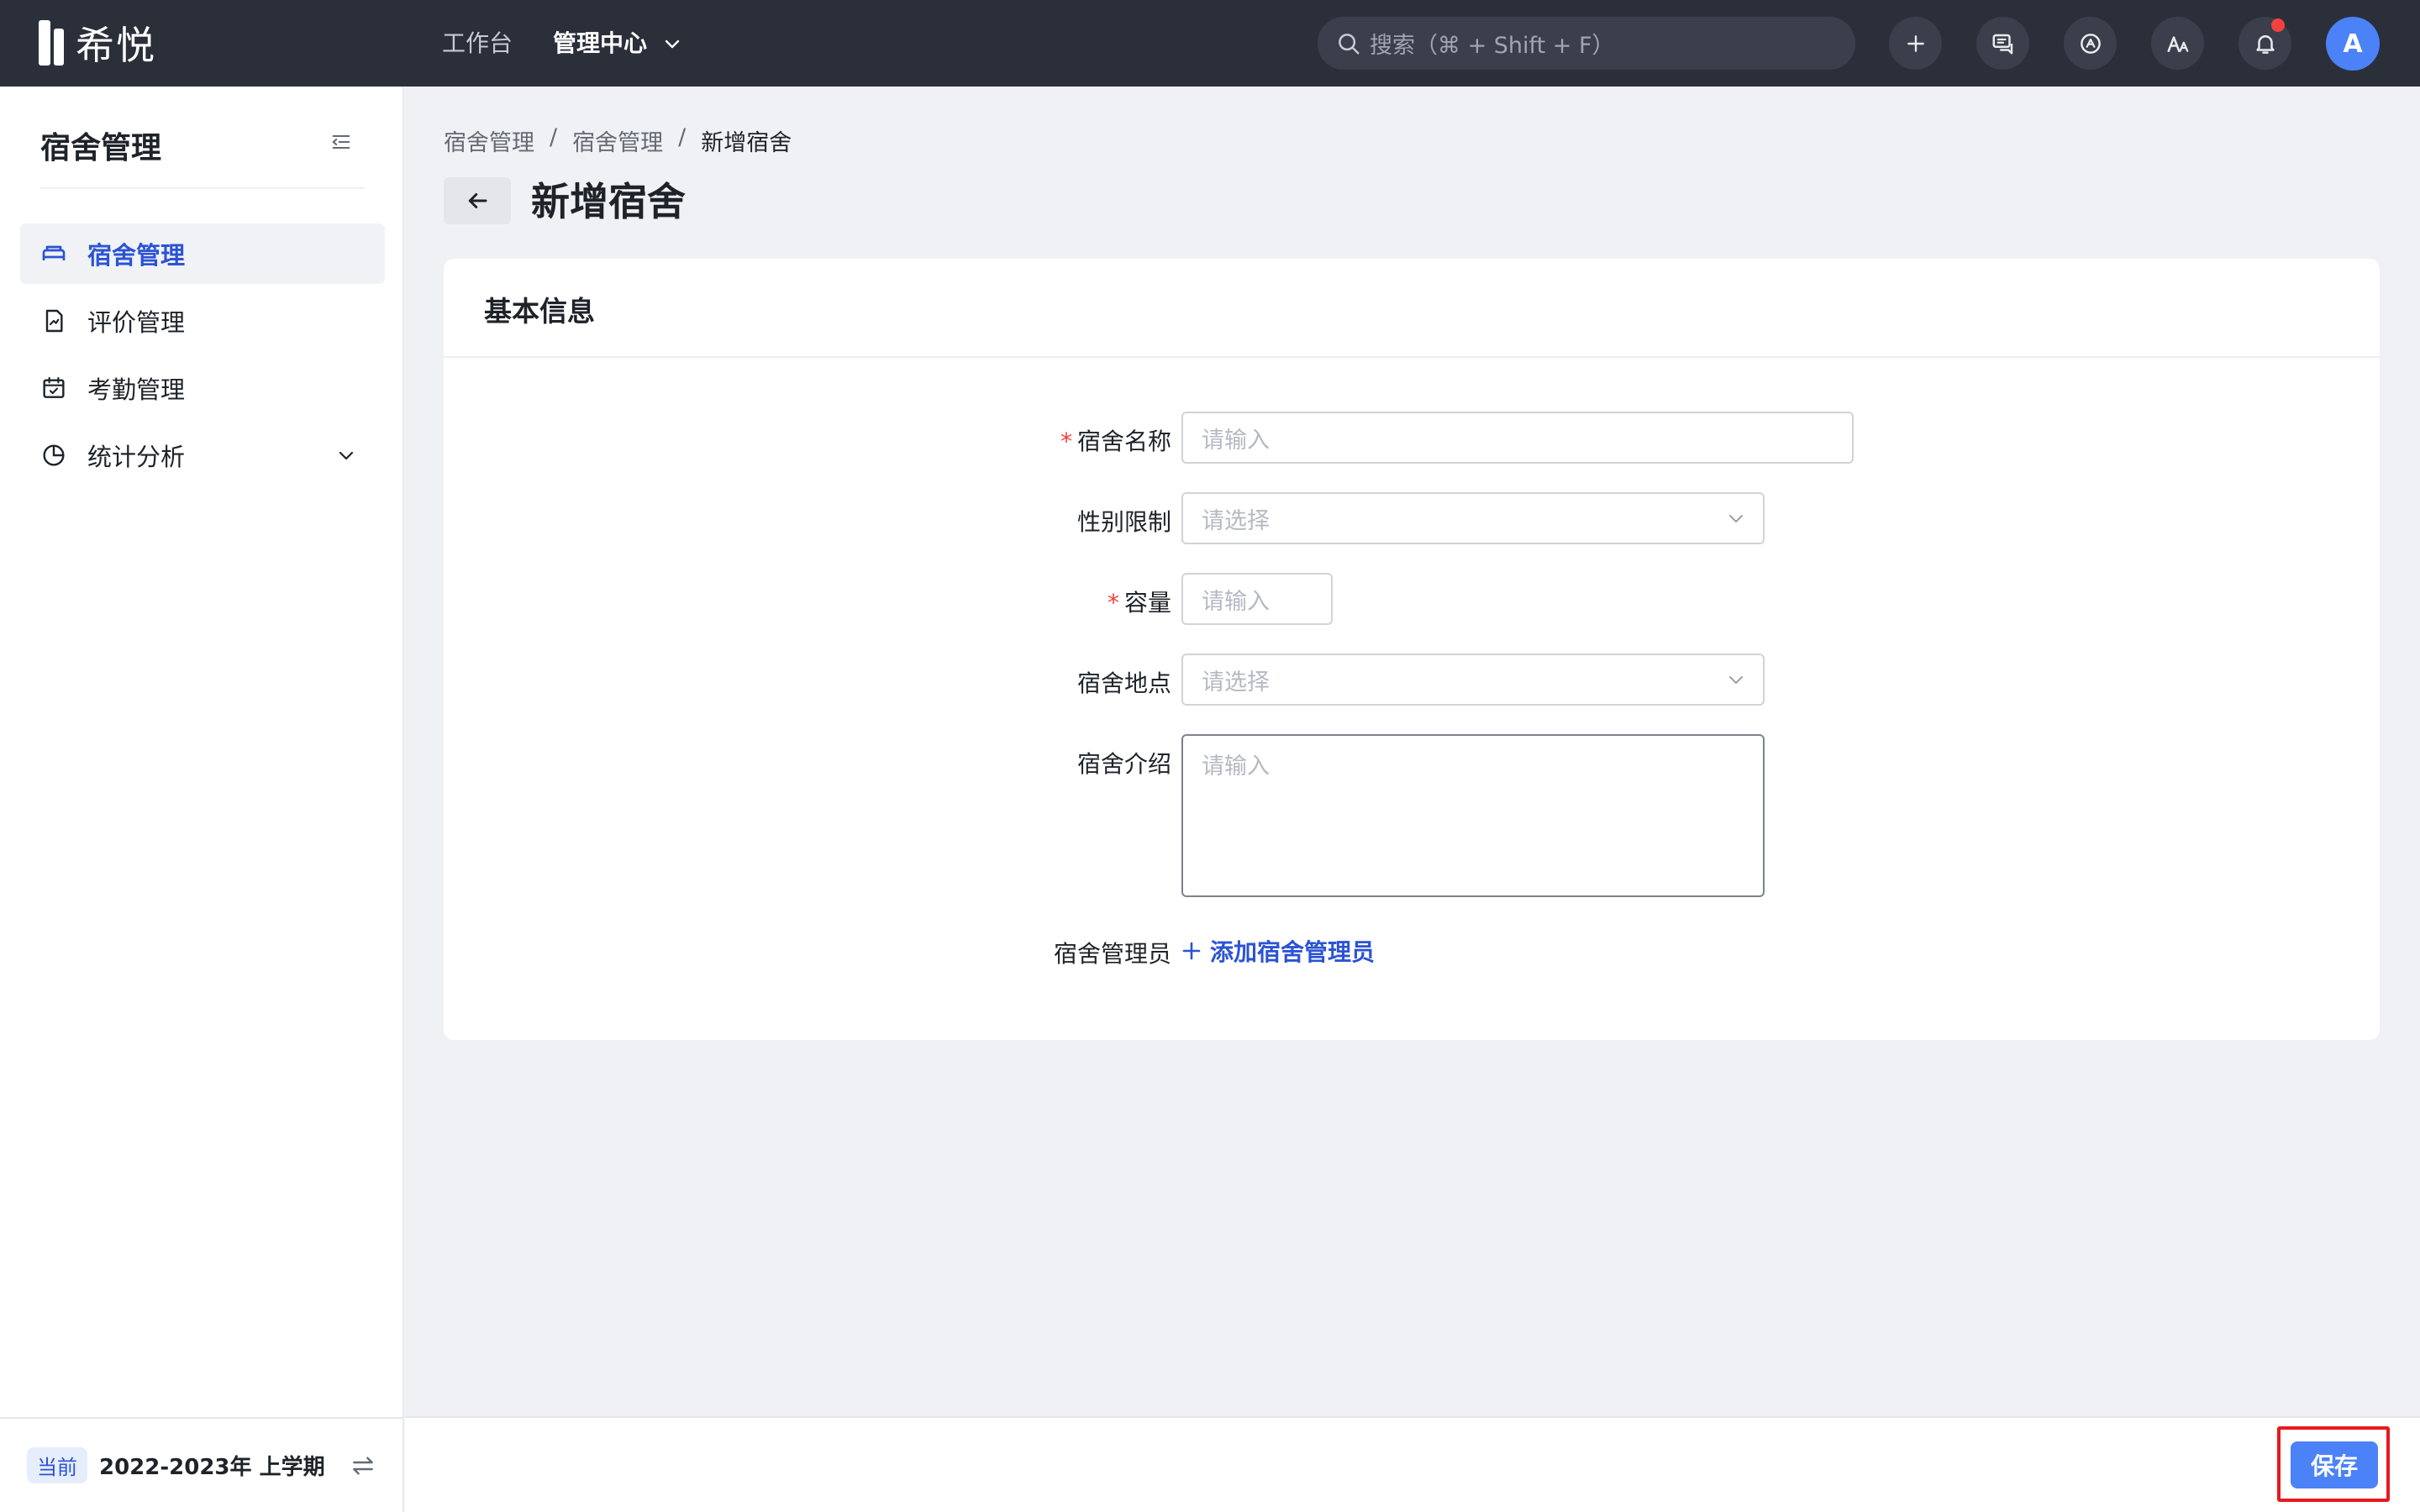 The width and height of the screenshot is (2420, 1512). What do you see at coordinates (136, 255) in the screenshot?
I see `sidebar-item-label: 宿舍管理` at bounding box center [136, 255].